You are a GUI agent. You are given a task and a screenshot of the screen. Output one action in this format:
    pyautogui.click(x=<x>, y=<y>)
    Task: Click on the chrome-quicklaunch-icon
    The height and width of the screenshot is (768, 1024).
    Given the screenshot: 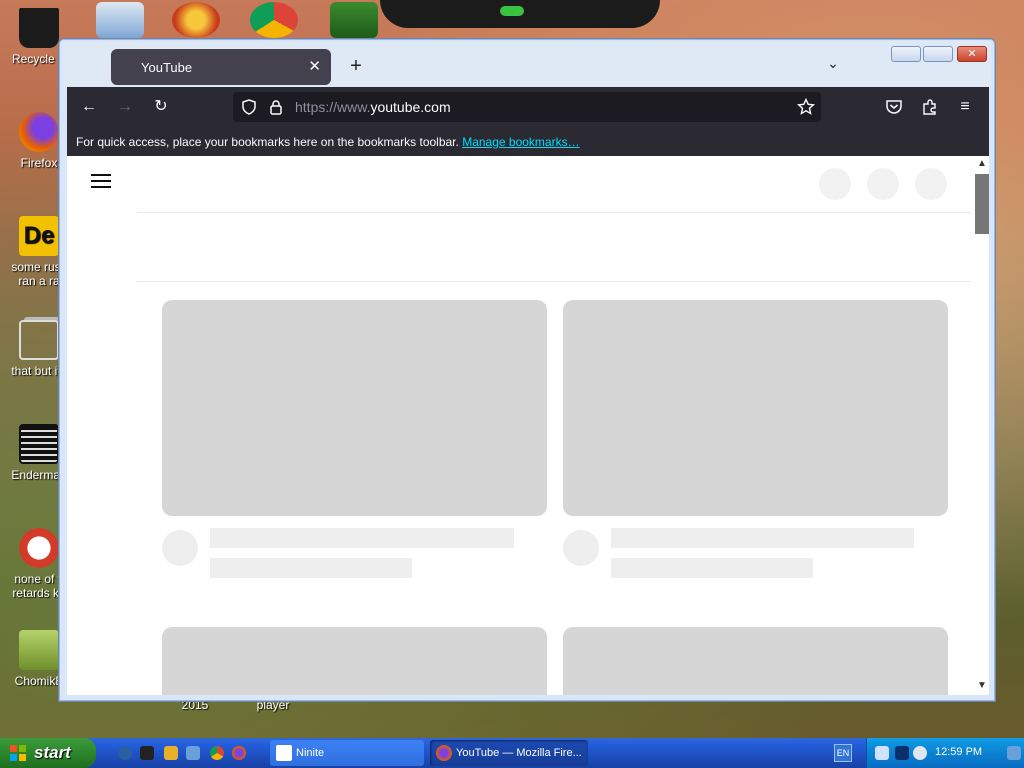 What is the action you would take?
    pyautogui.click(x=217, y=753)
    